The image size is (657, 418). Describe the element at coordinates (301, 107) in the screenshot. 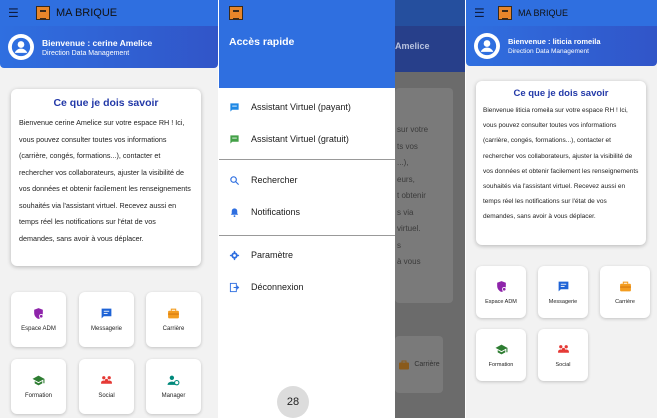

I see `drawer-item-label: Assistant Virtuel (payant)` at that location.